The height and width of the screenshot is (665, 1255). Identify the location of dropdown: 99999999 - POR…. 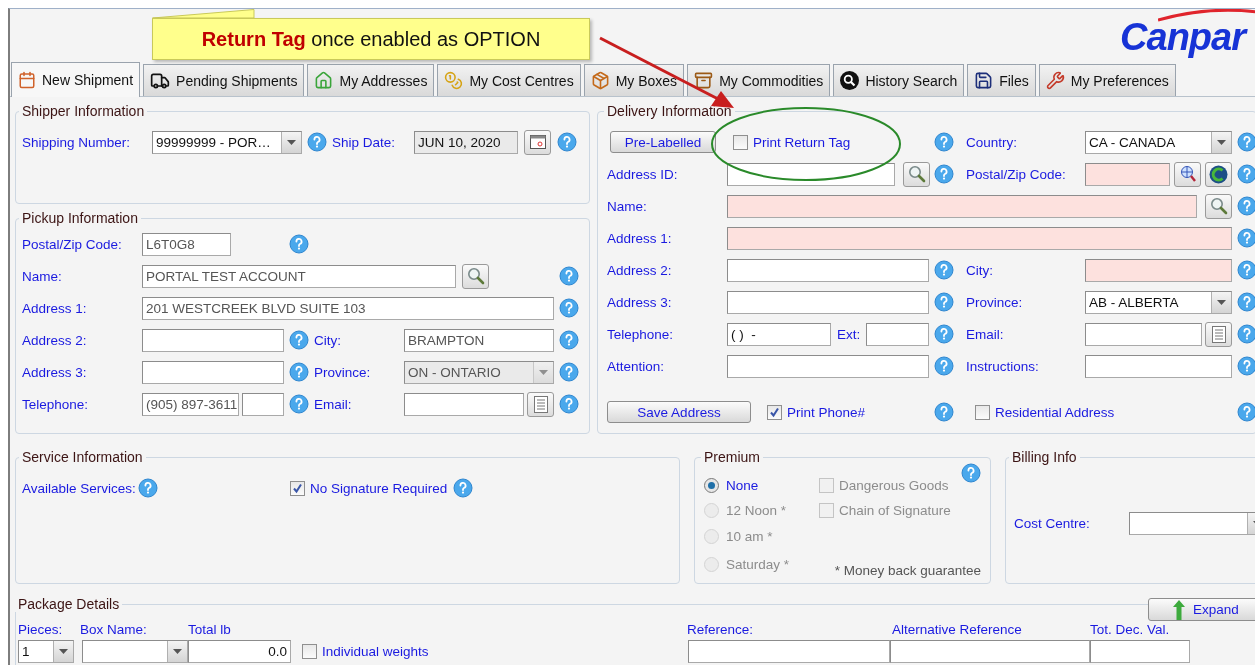
(227, 142).